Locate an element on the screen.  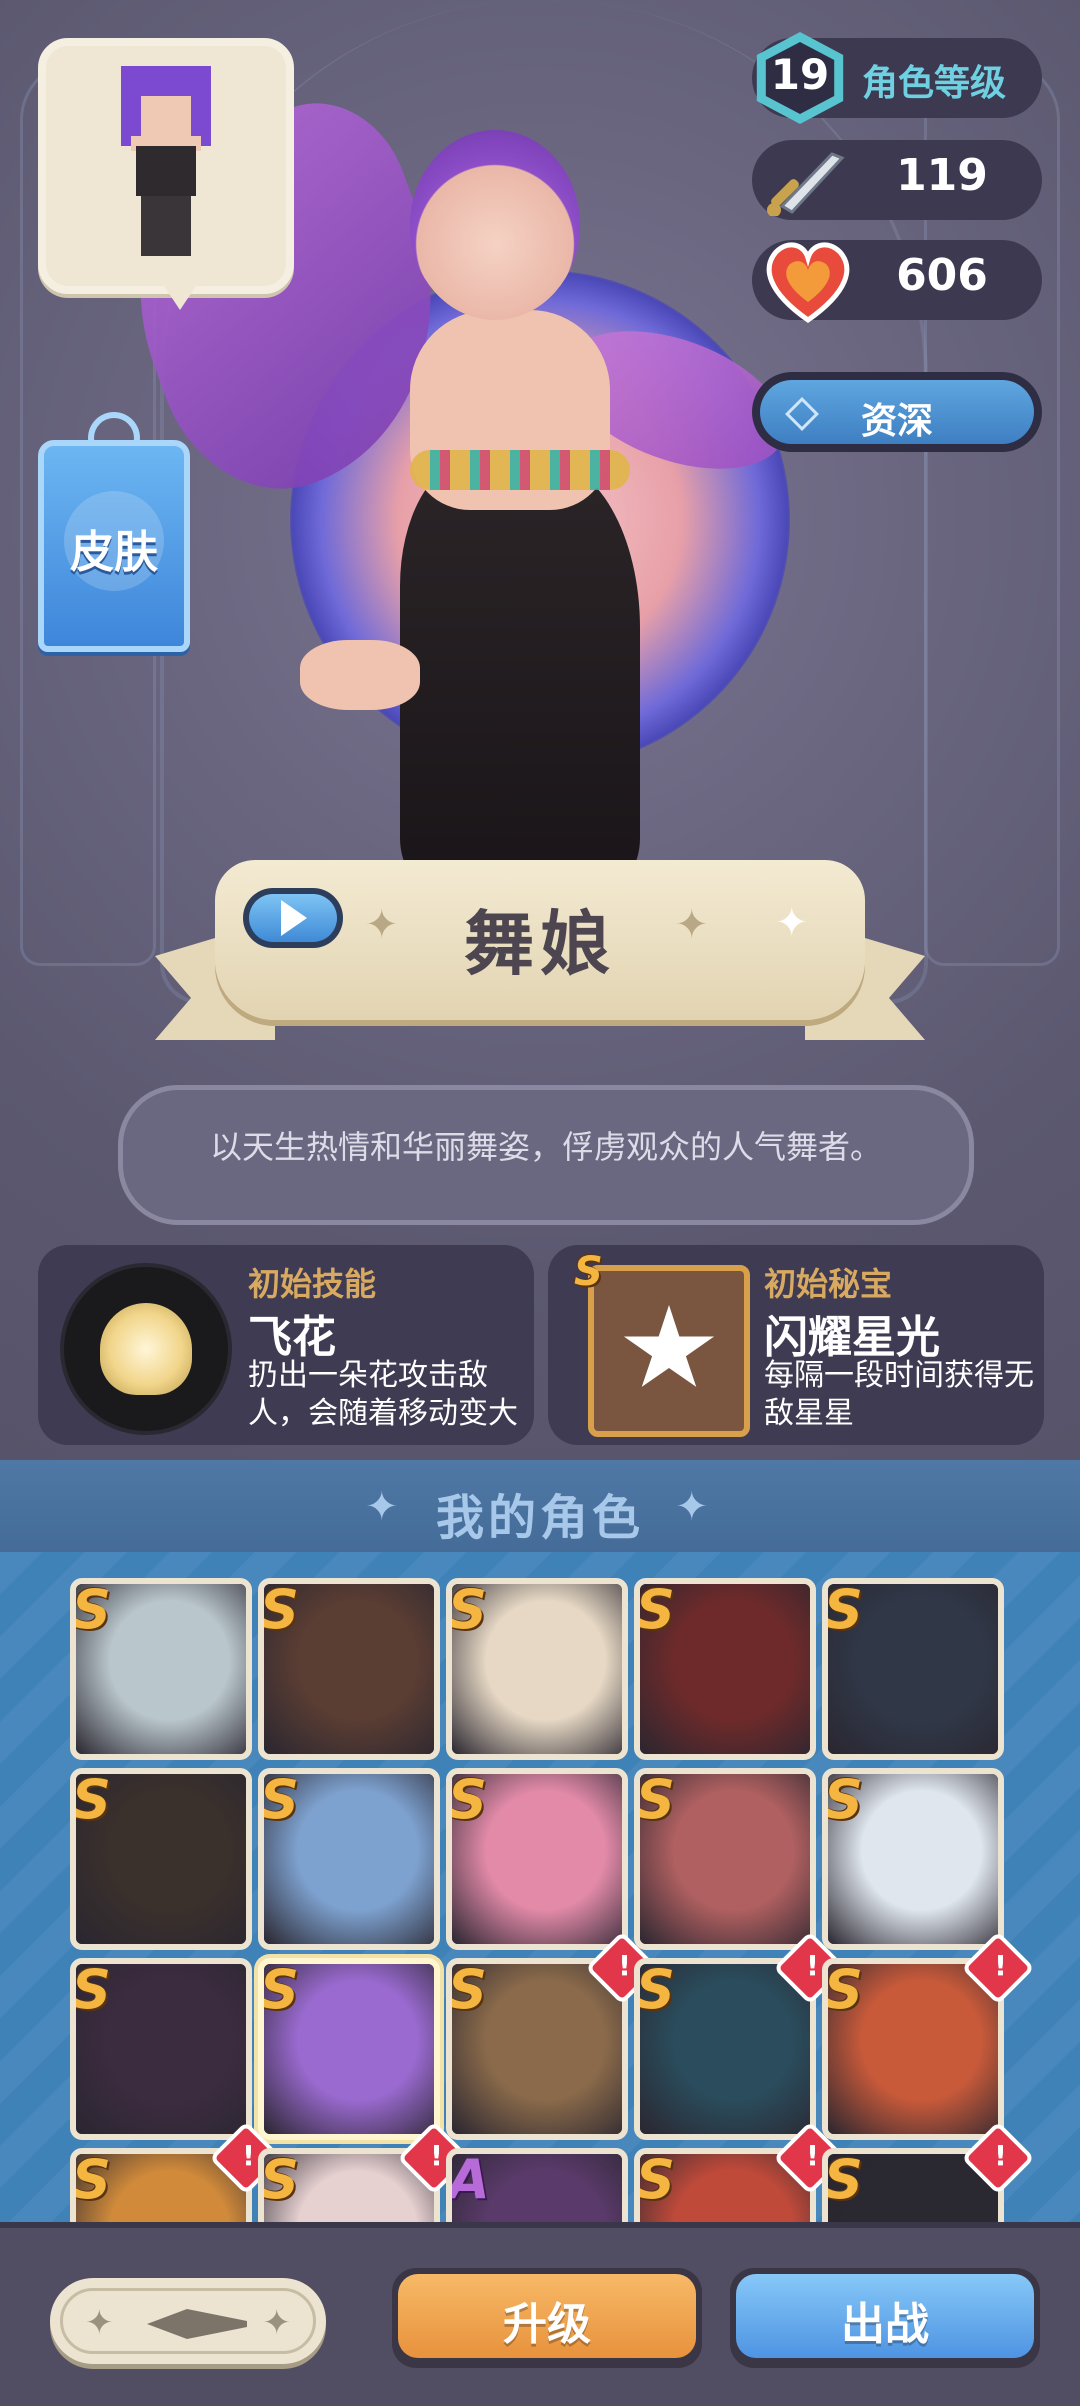
pixel-legs is located at coordinates (166, 226).